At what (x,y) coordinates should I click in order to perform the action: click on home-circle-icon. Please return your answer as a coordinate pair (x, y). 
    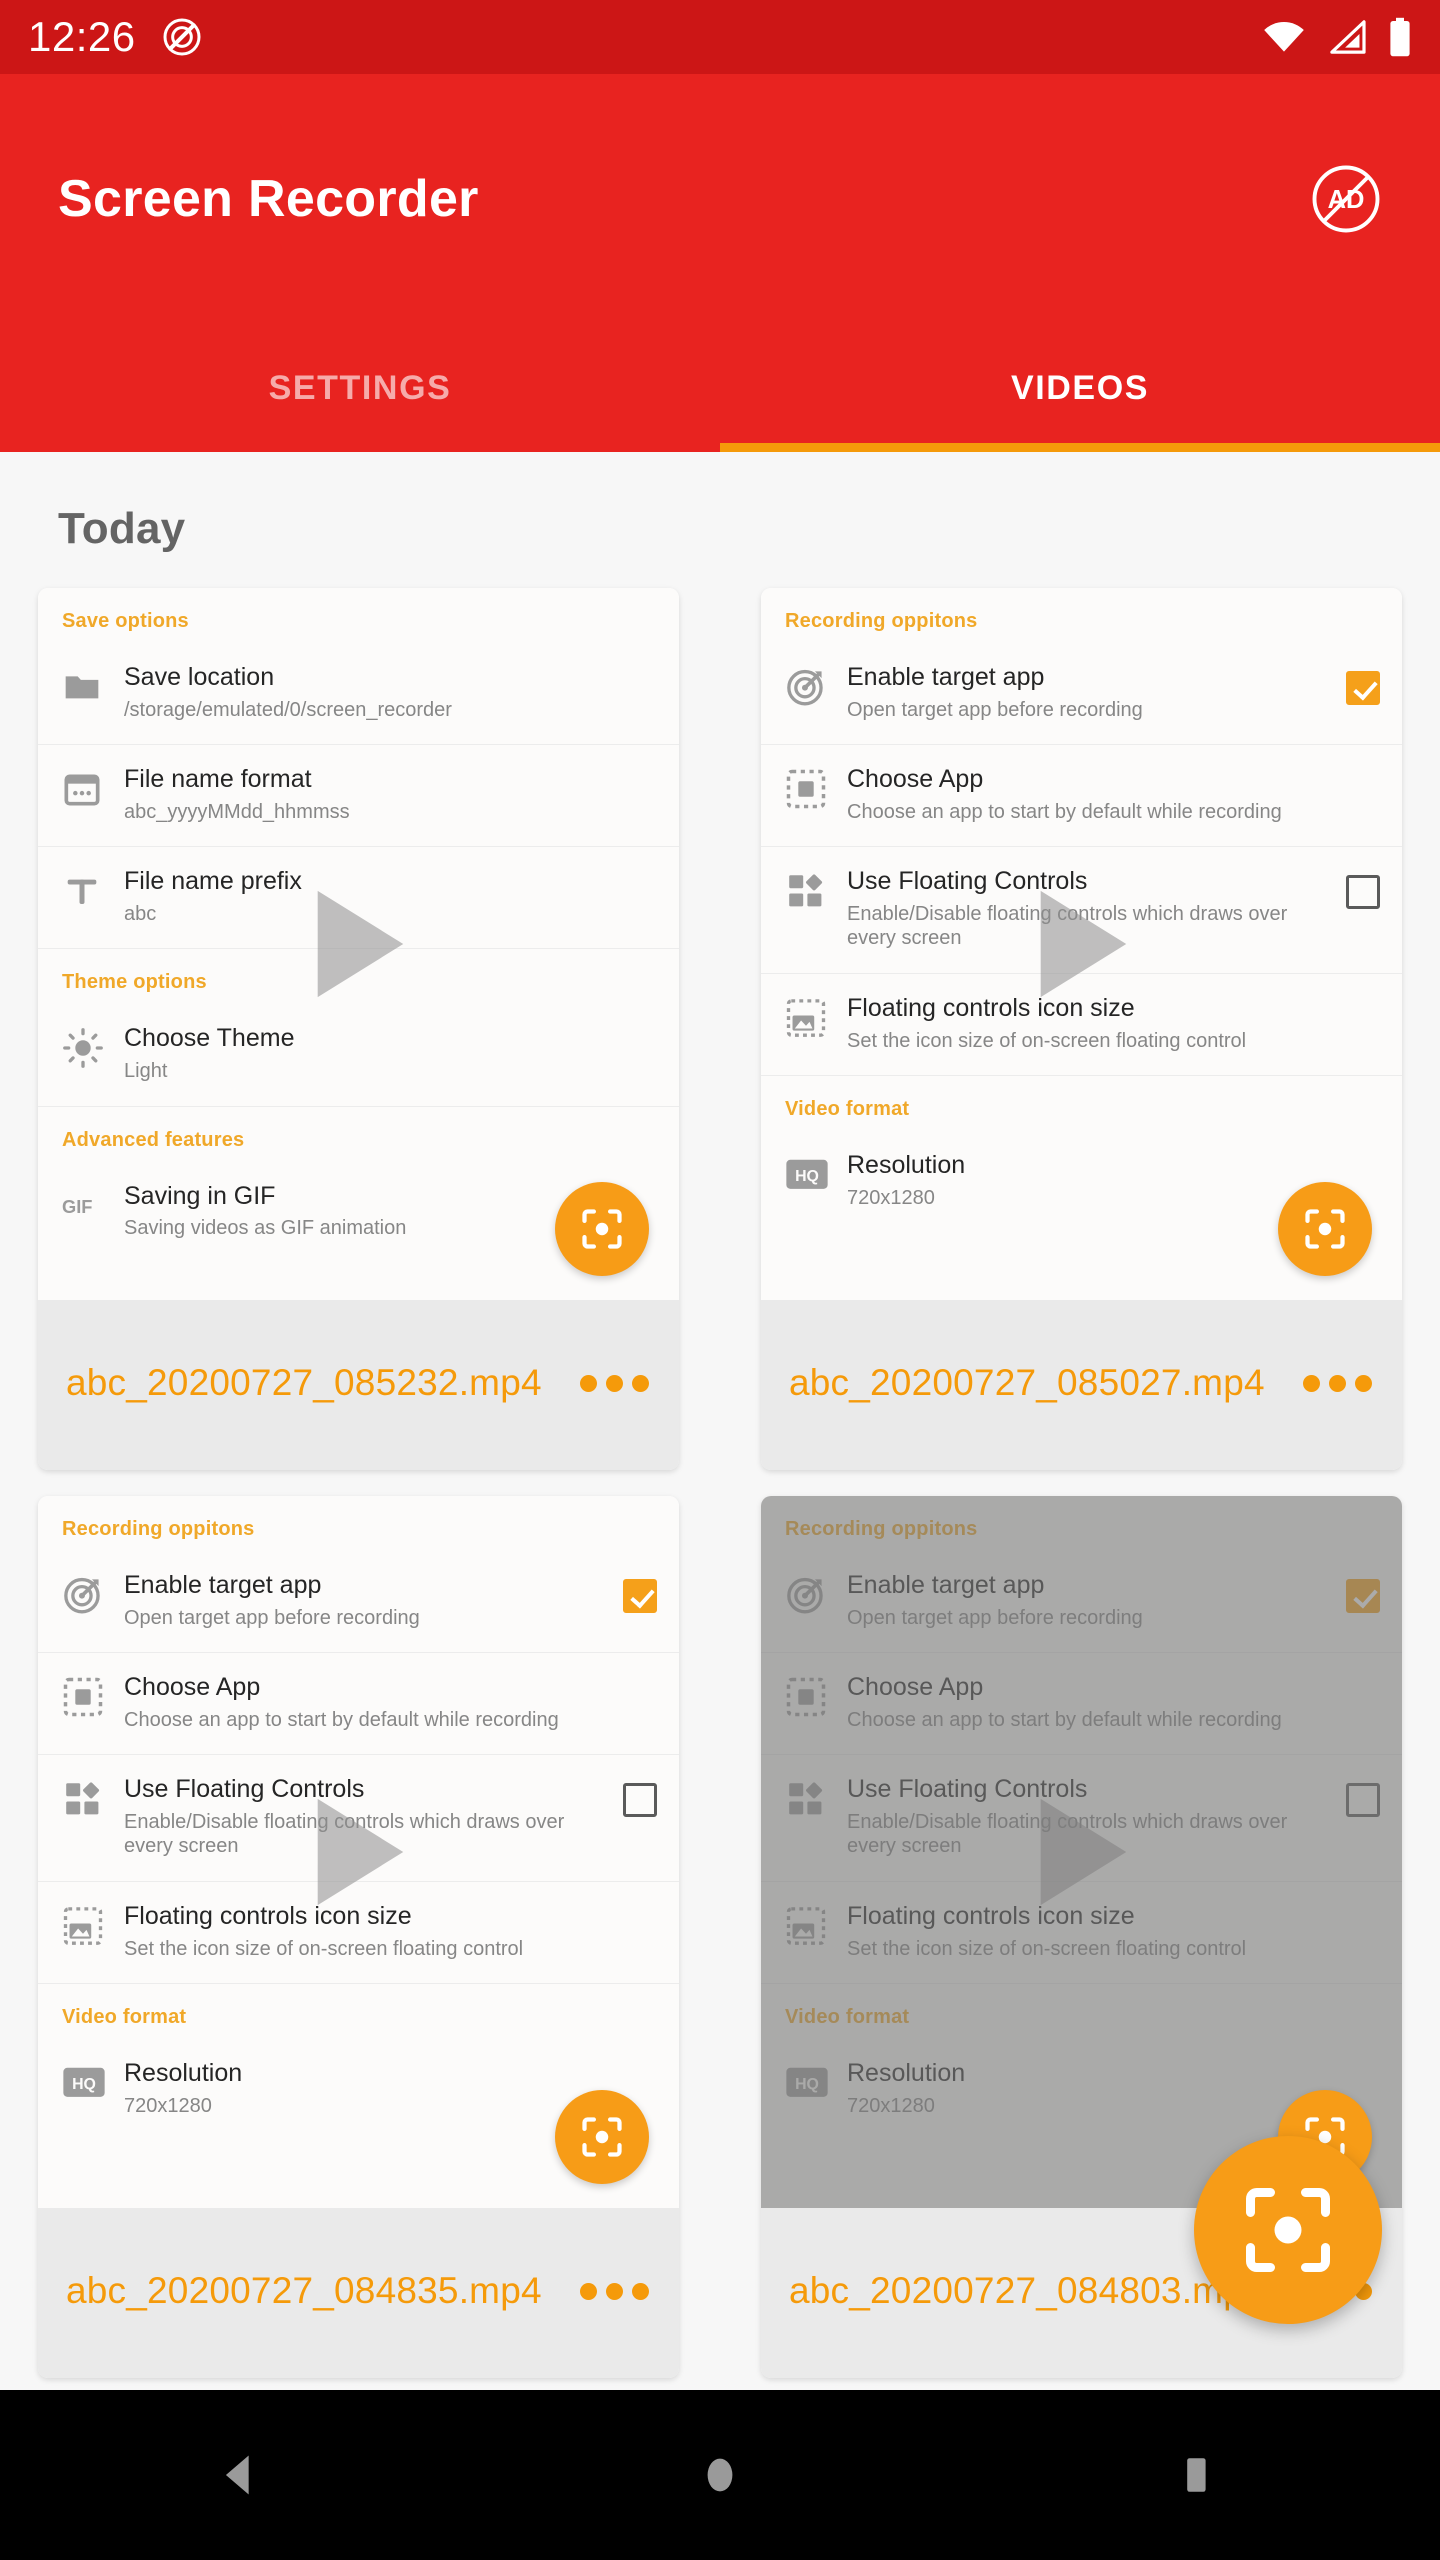
    Looking at the image, I should click on (720, 2475).